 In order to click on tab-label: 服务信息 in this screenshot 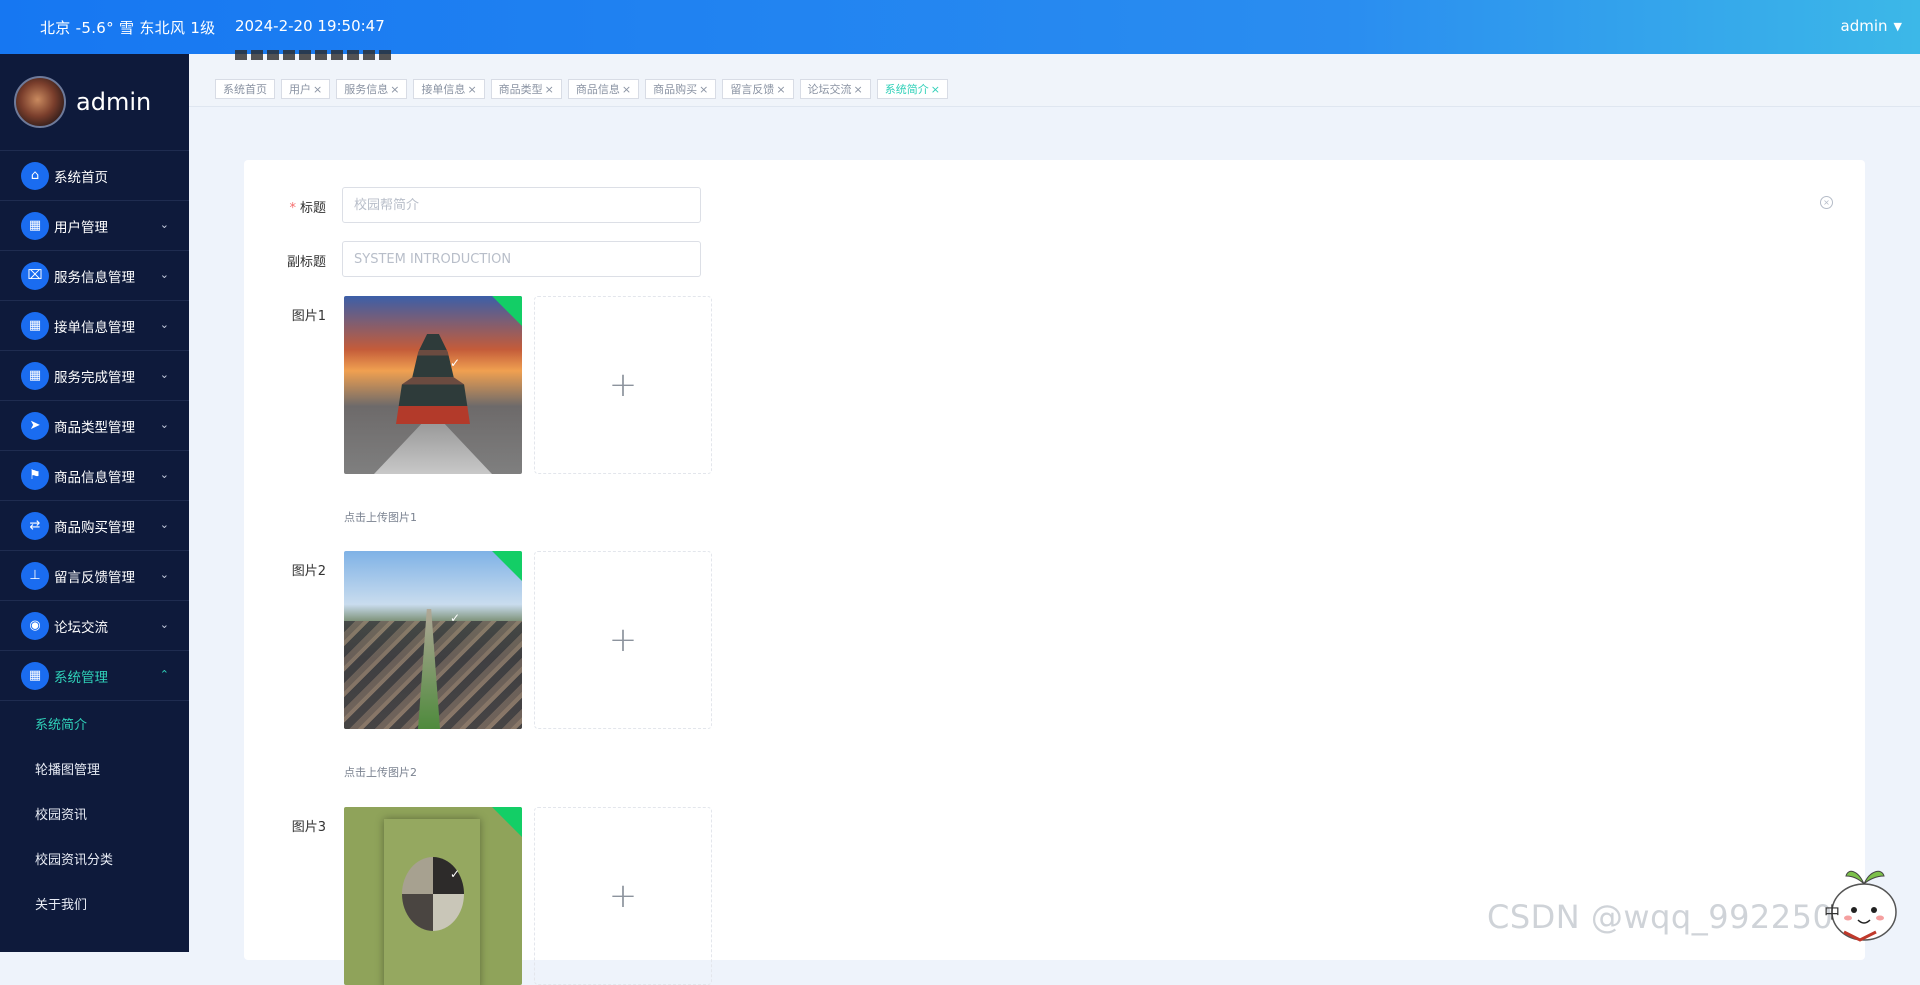, I will do `click(366, 89)`.